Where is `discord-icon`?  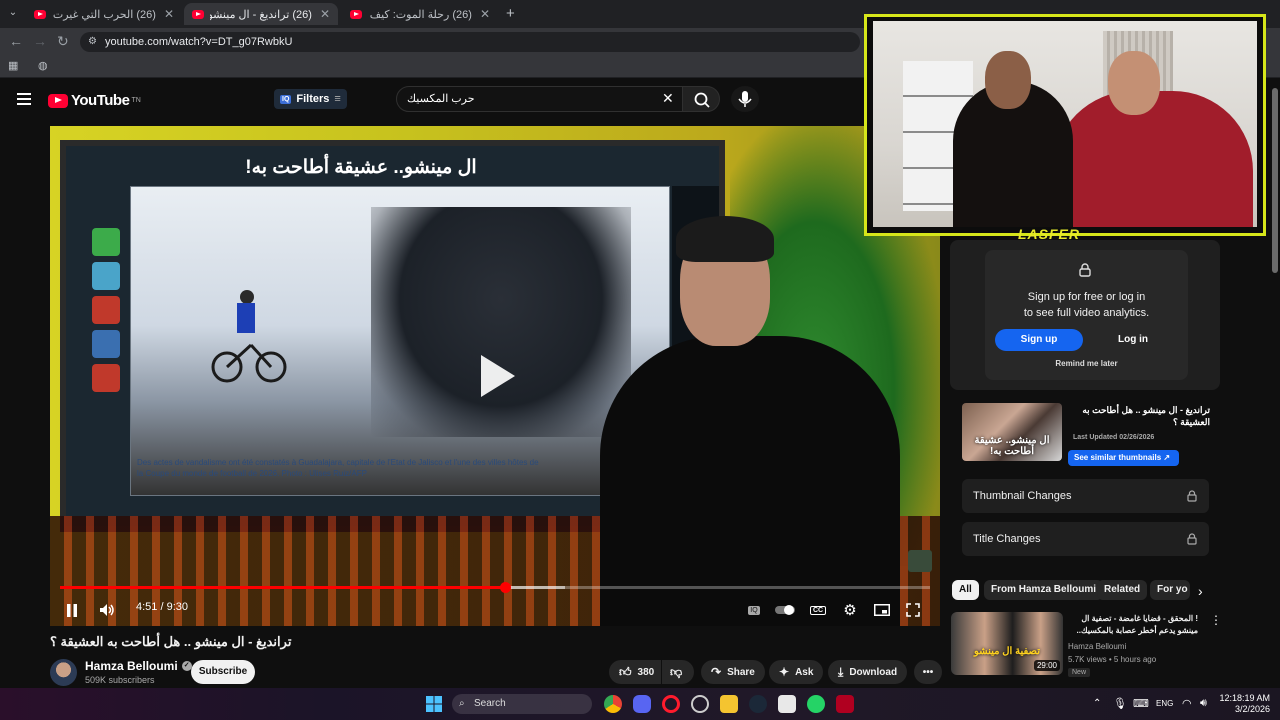
discord-icon is located at coordinates (642, 704).